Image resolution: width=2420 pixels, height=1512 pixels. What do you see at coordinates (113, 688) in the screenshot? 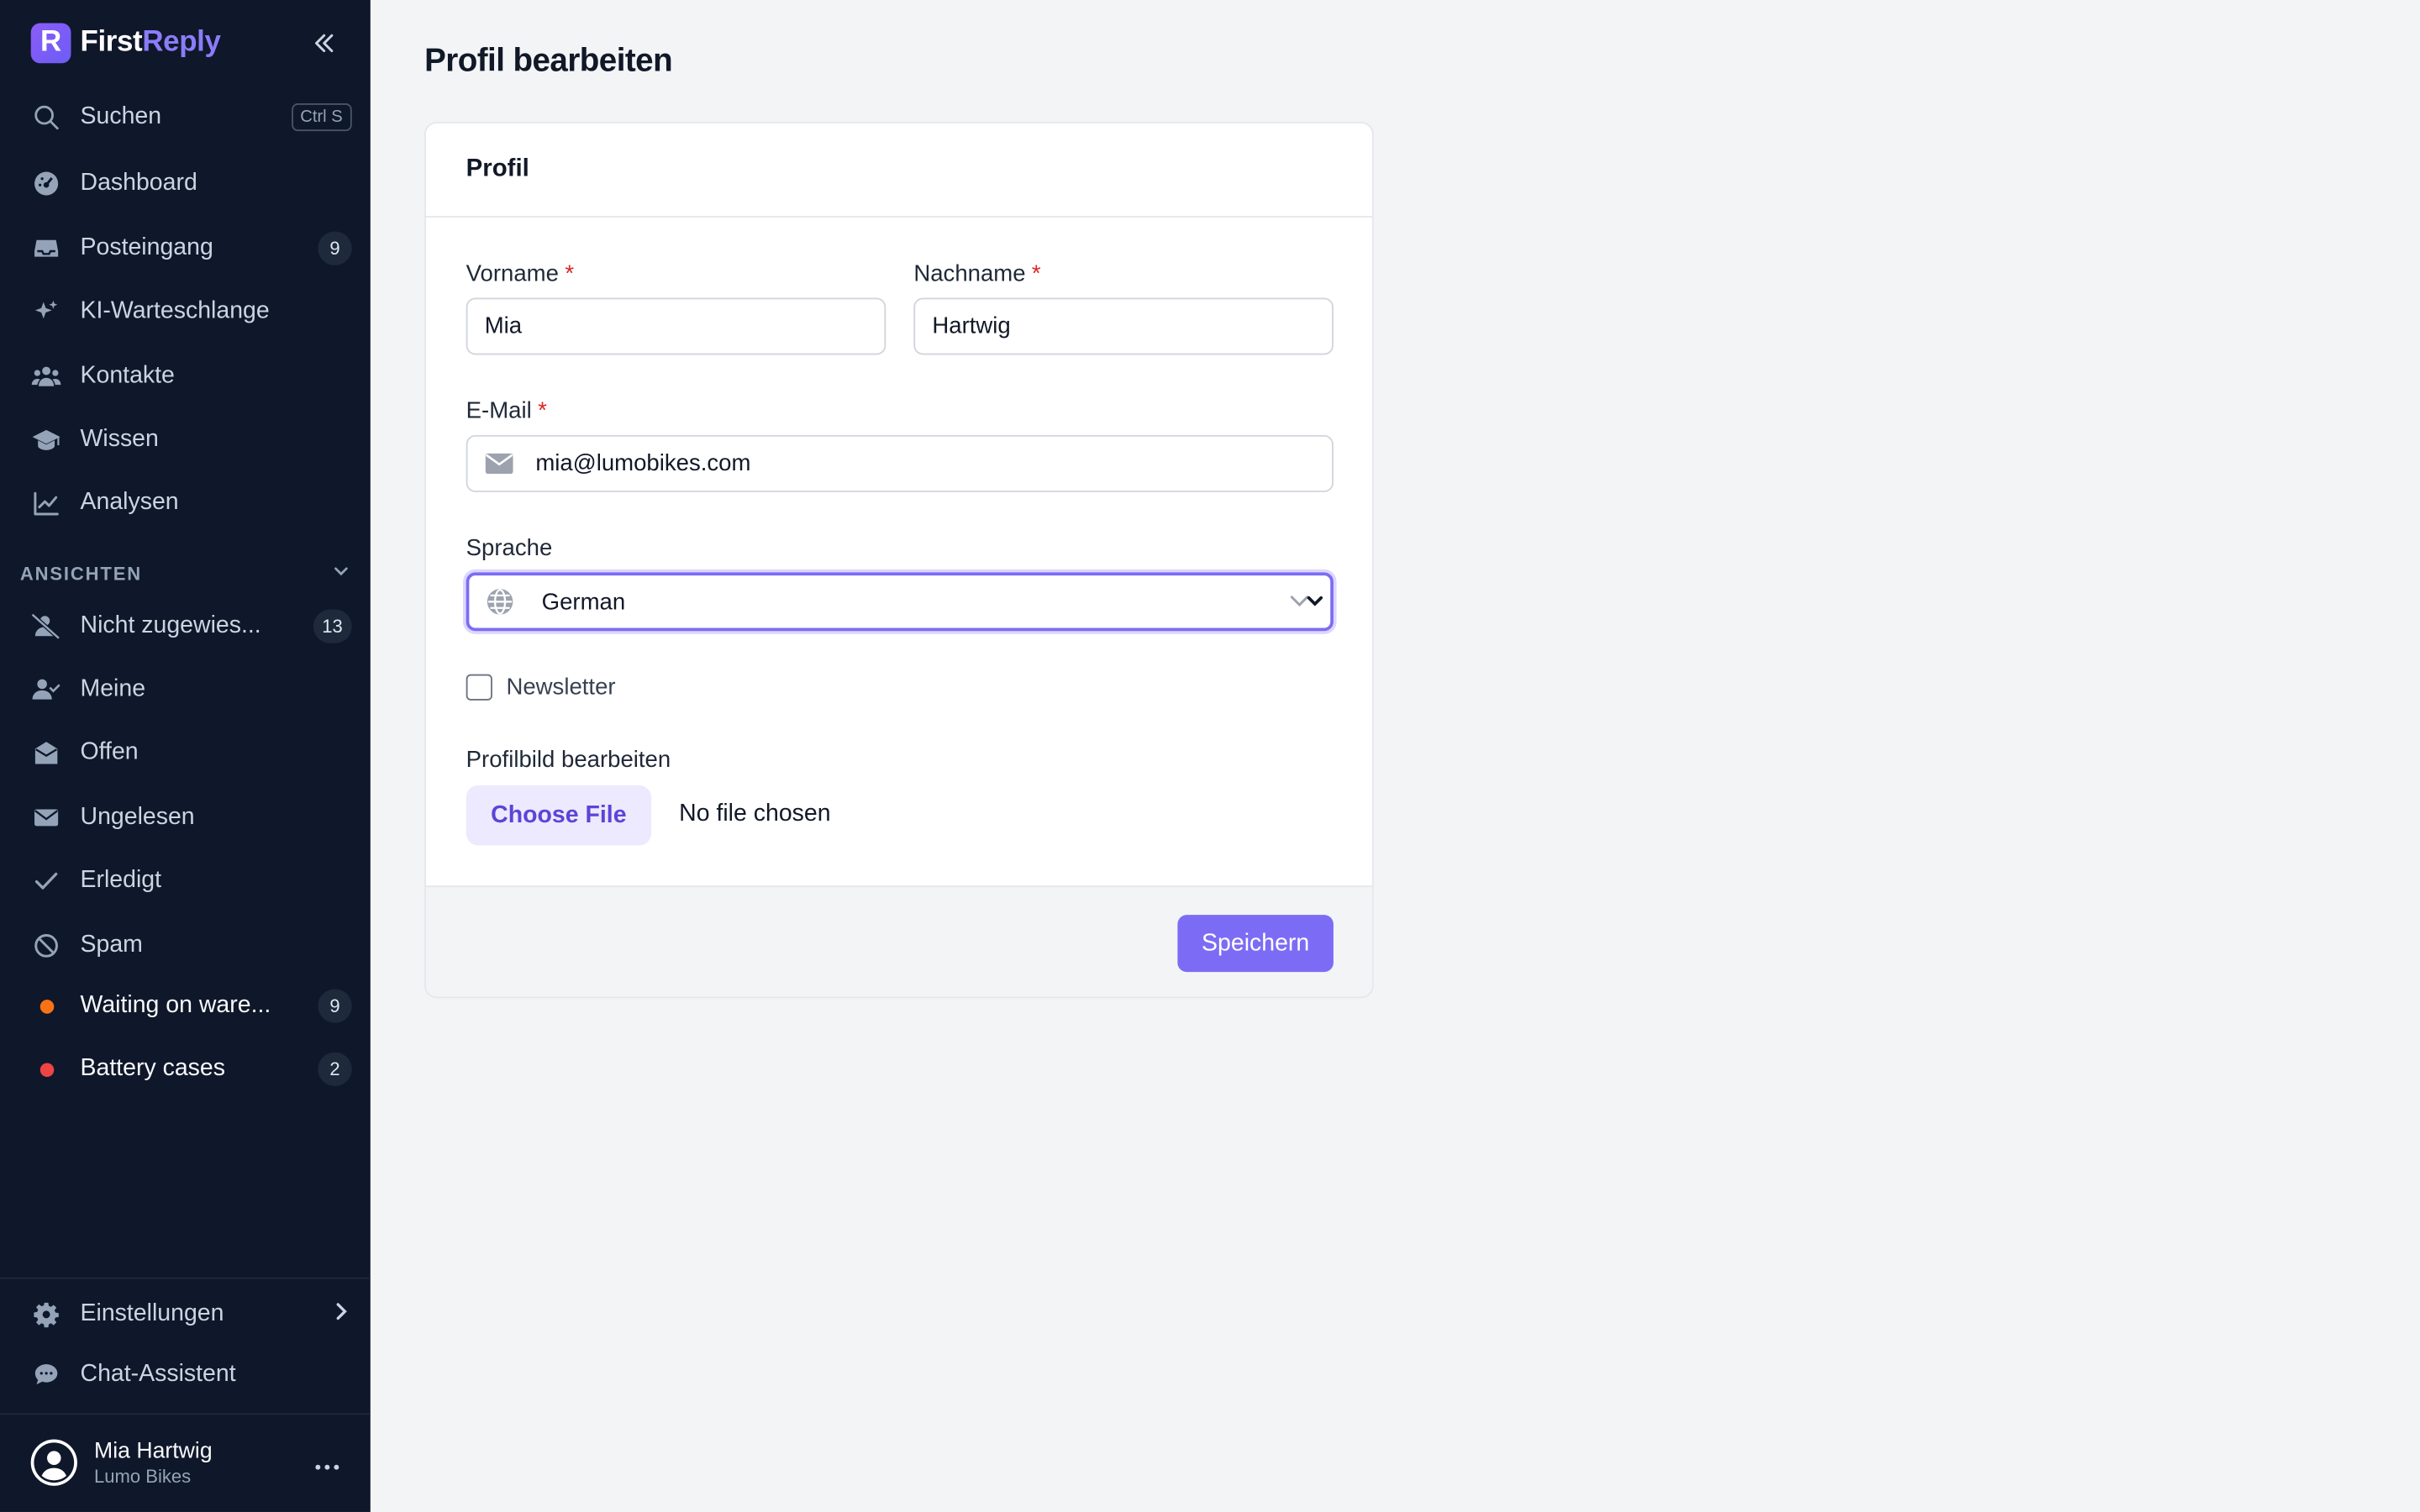
I see `sidebar-item-label: Meine` at bounding box center [113, 688].